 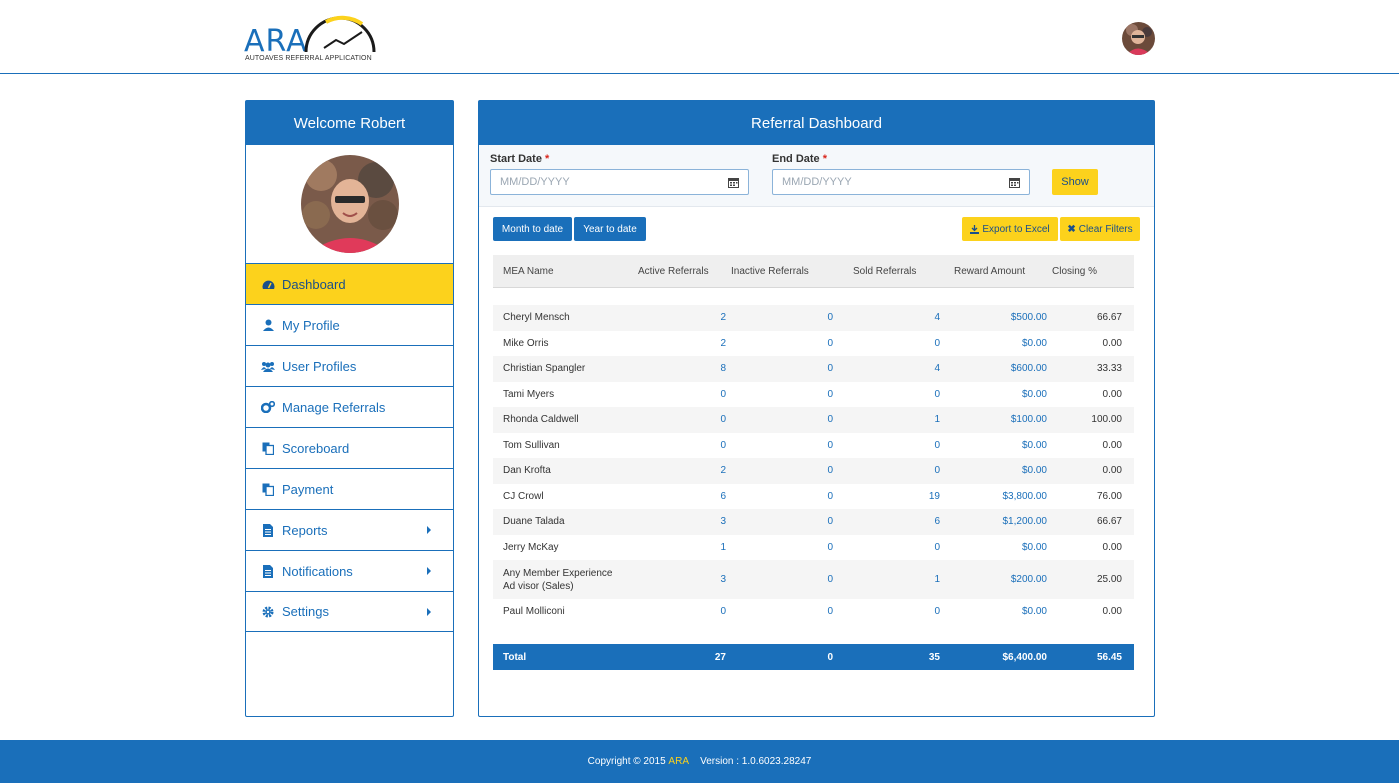 What do you see at coordinates (314, 40) in the screenshot?
I see `app-logo: ARA AUTOAVES REFERRAL APPLICATION` at bounding box center [314, 40].